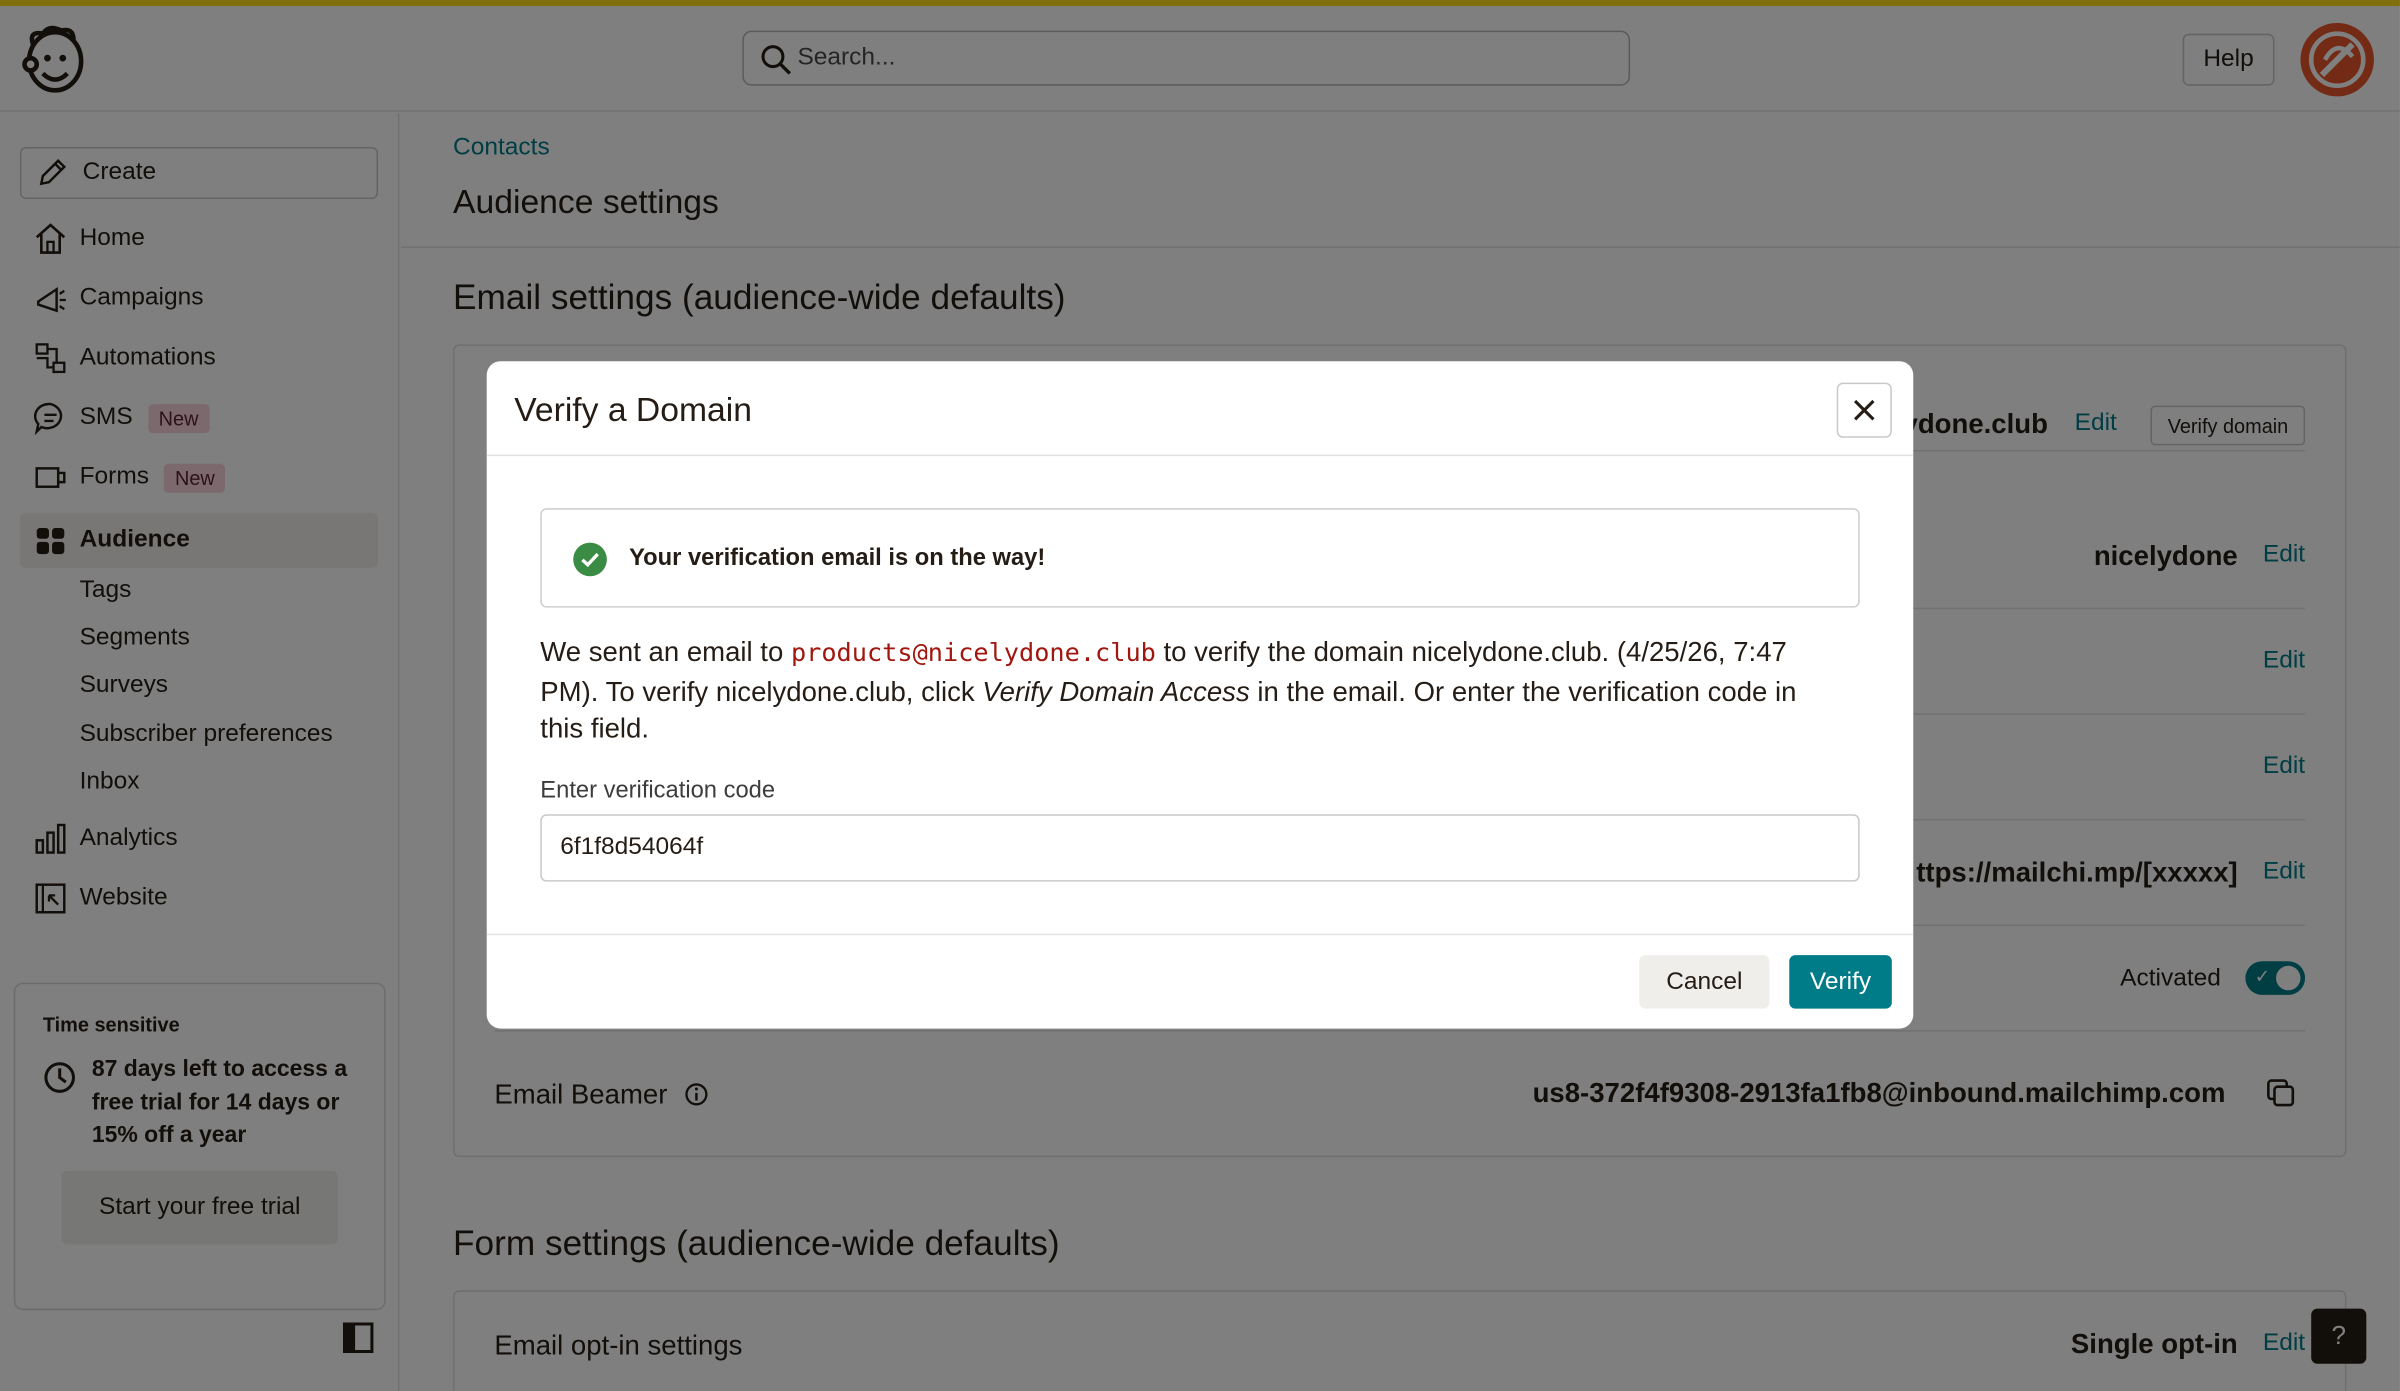 The image size is (2400, 1391). I want to click on alert-message: Your verification email is on the way!, so click(837, 557).